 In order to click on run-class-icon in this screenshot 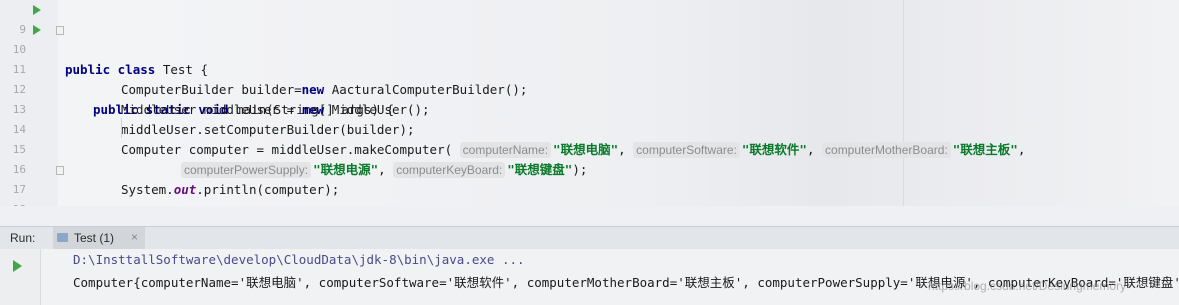, I will do `click(37, 10)`.